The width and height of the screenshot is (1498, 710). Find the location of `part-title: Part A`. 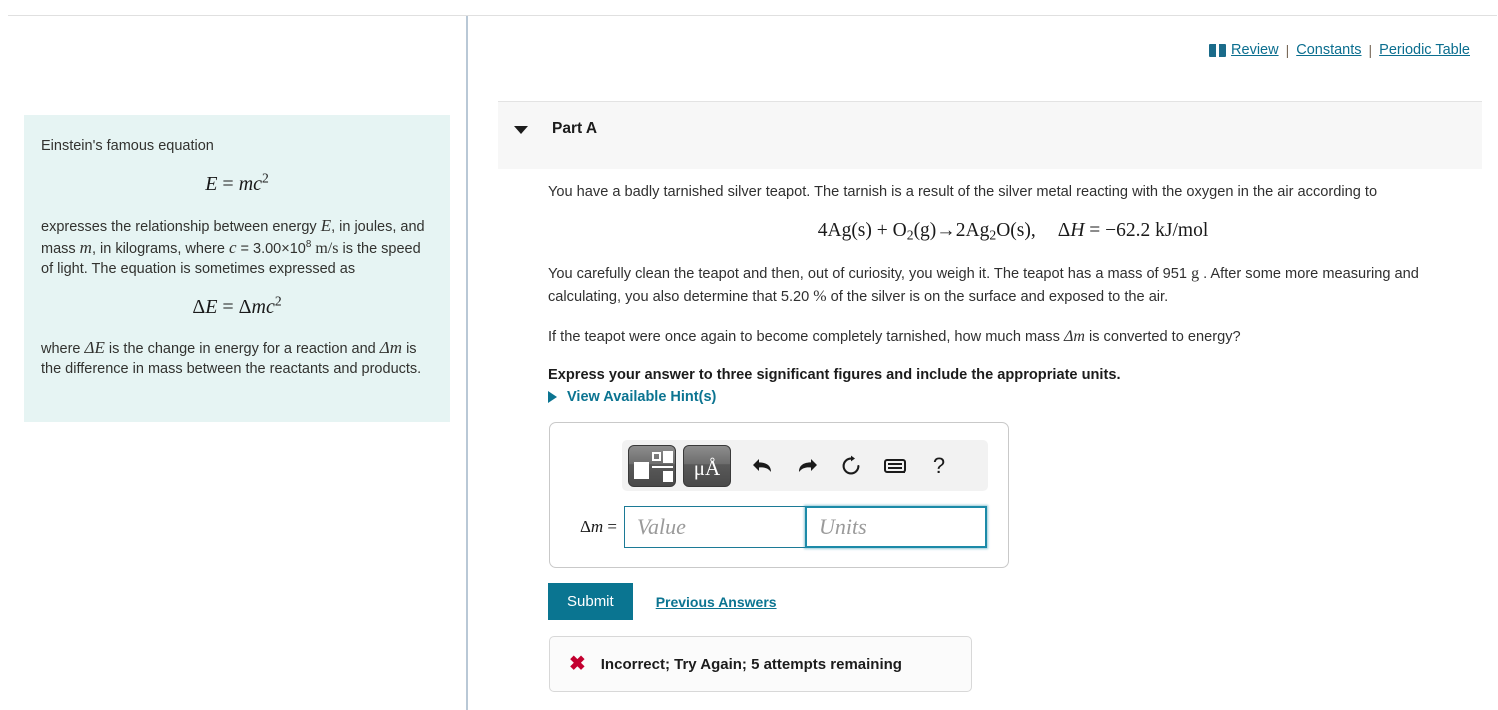

part-title: Part A is located at coordinates (575, 128).